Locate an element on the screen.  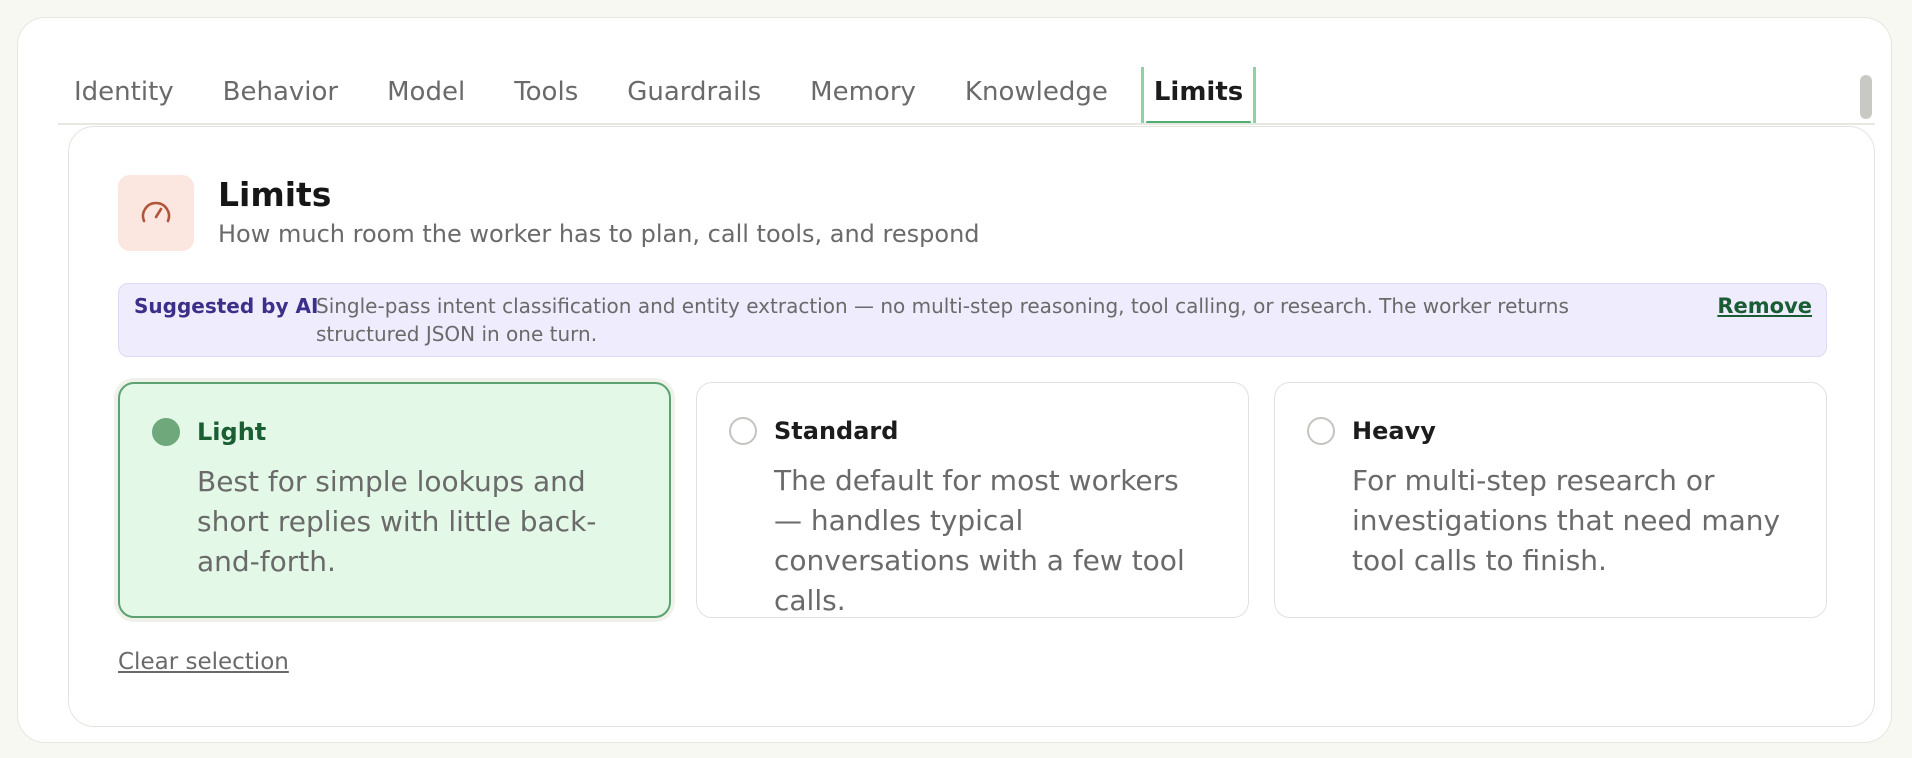
tab-tools: Tools is located at coordinates (546, 95).